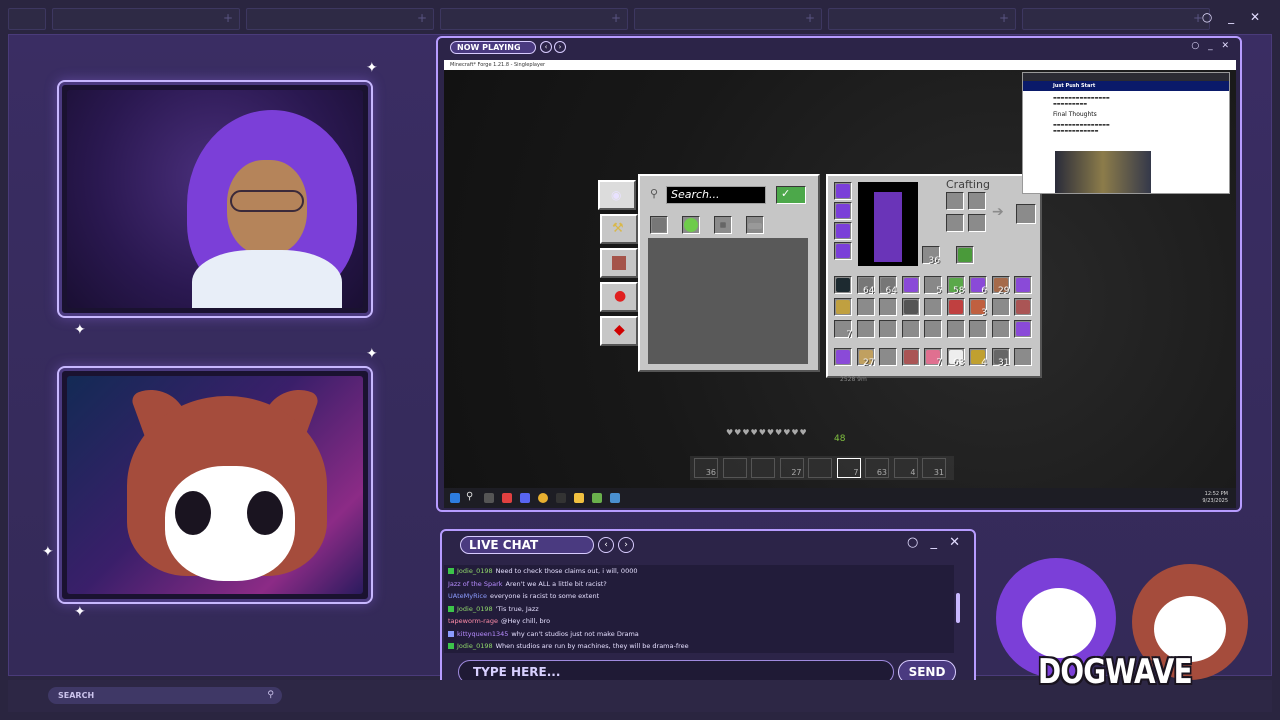 This screenshot has width=1280, height=720. Describe the element at coordinates (965, 255) in the screenshot. I see `recipe-book-button` at that location.